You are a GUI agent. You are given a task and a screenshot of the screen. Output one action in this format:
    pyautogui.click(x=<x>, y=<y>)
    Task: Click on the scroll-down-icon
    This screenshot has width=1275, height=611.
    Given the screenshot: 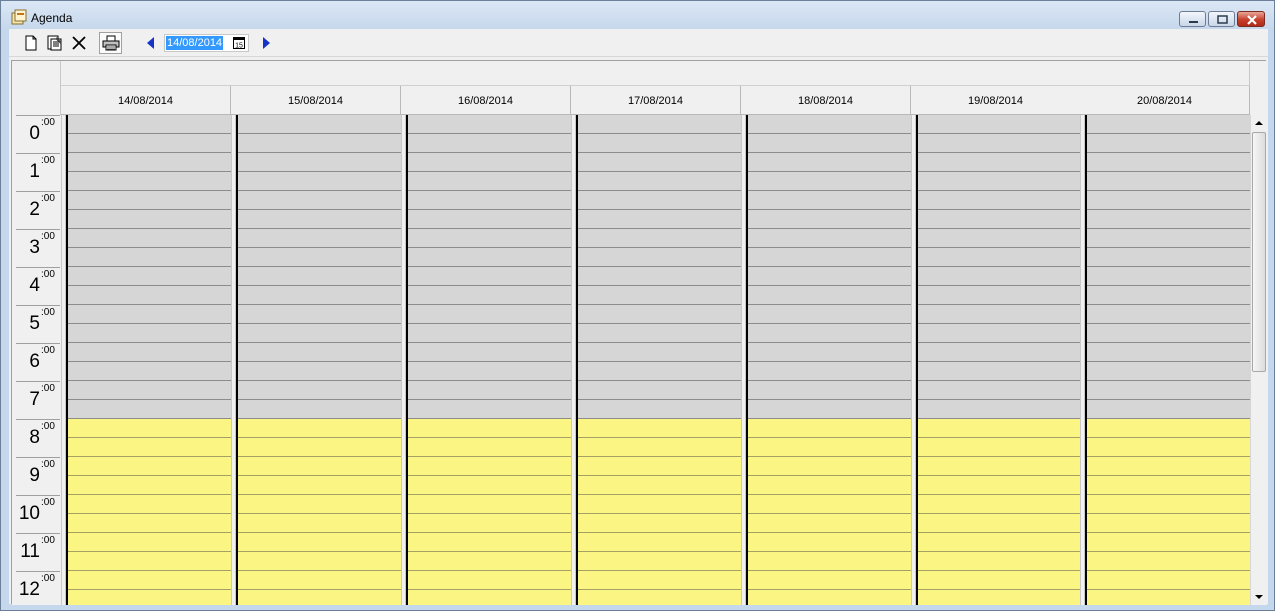 What is the action you would take?
    pyautogui.click(x=1259, y=597)
    